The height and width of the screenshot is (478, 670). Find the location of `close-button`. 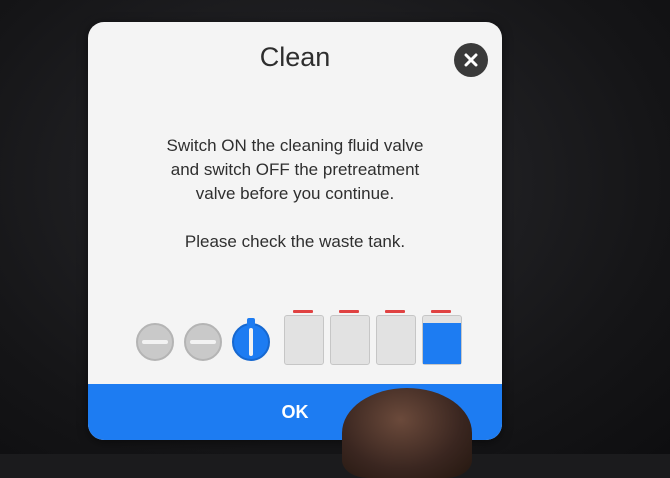

close-button is located at coordinates (471, 60).